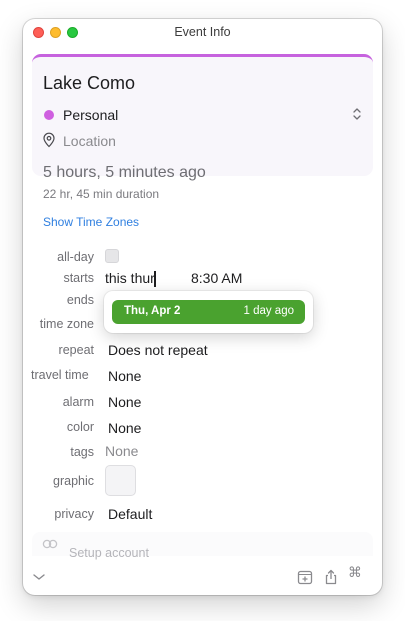  I want to click on chevron-updown-icon, so click(357, 114).